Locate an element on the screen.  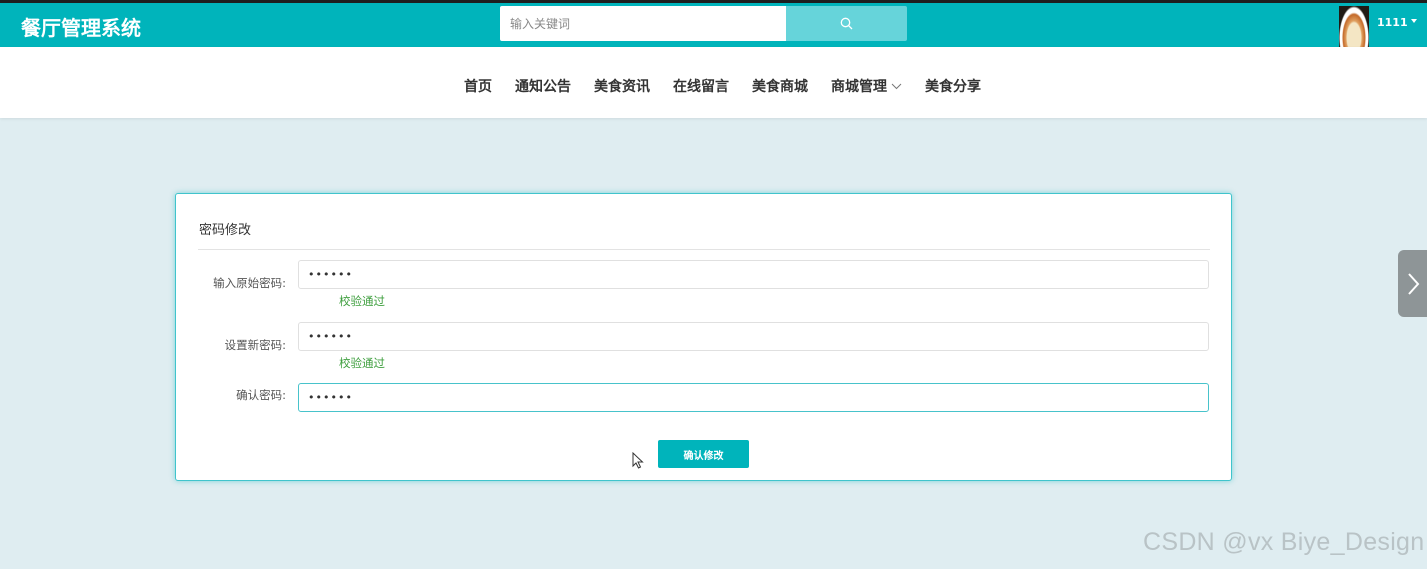
search-icon is located at coordinates (846, 23).